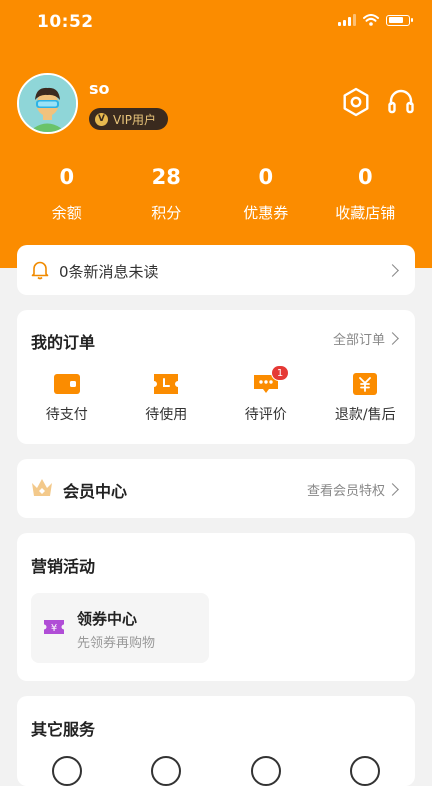  I want to click on ticket-icon, so click(166, 384).